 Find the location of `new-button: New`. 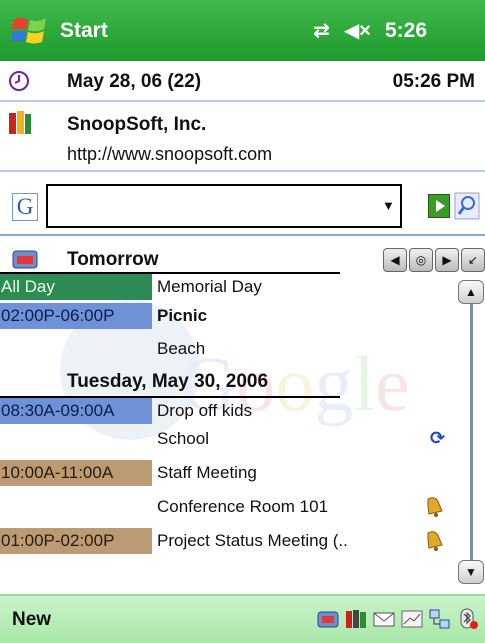

new-button: New is located at coordinates (31, 620).